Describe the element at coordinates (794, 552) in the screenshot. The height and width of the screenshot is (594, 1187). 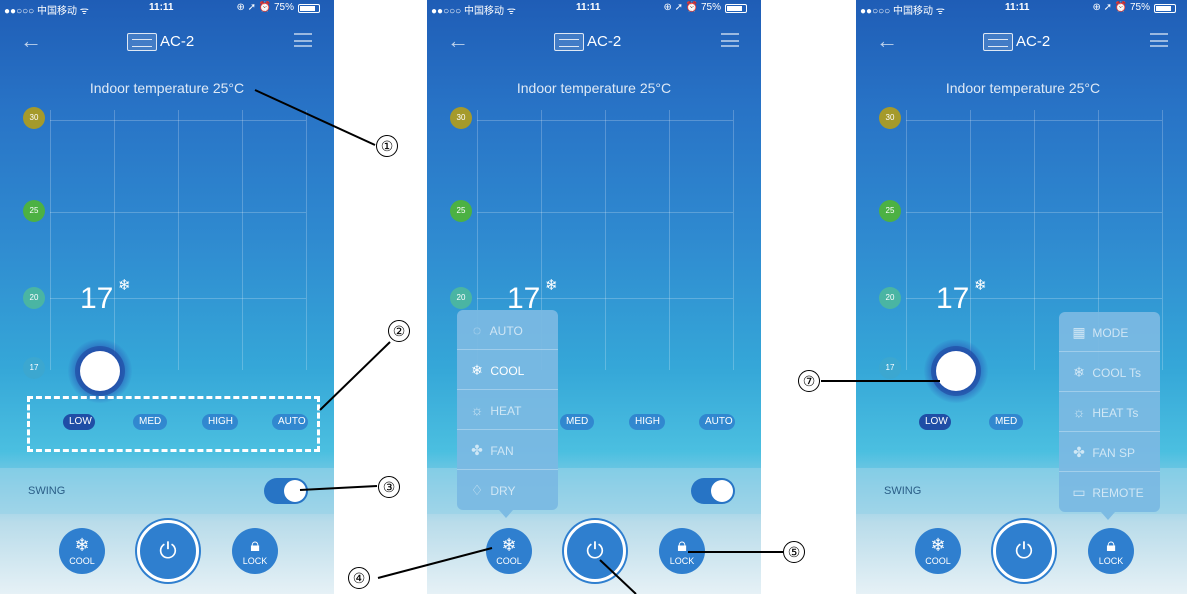
I see `callout-5: ⑤` at that location.